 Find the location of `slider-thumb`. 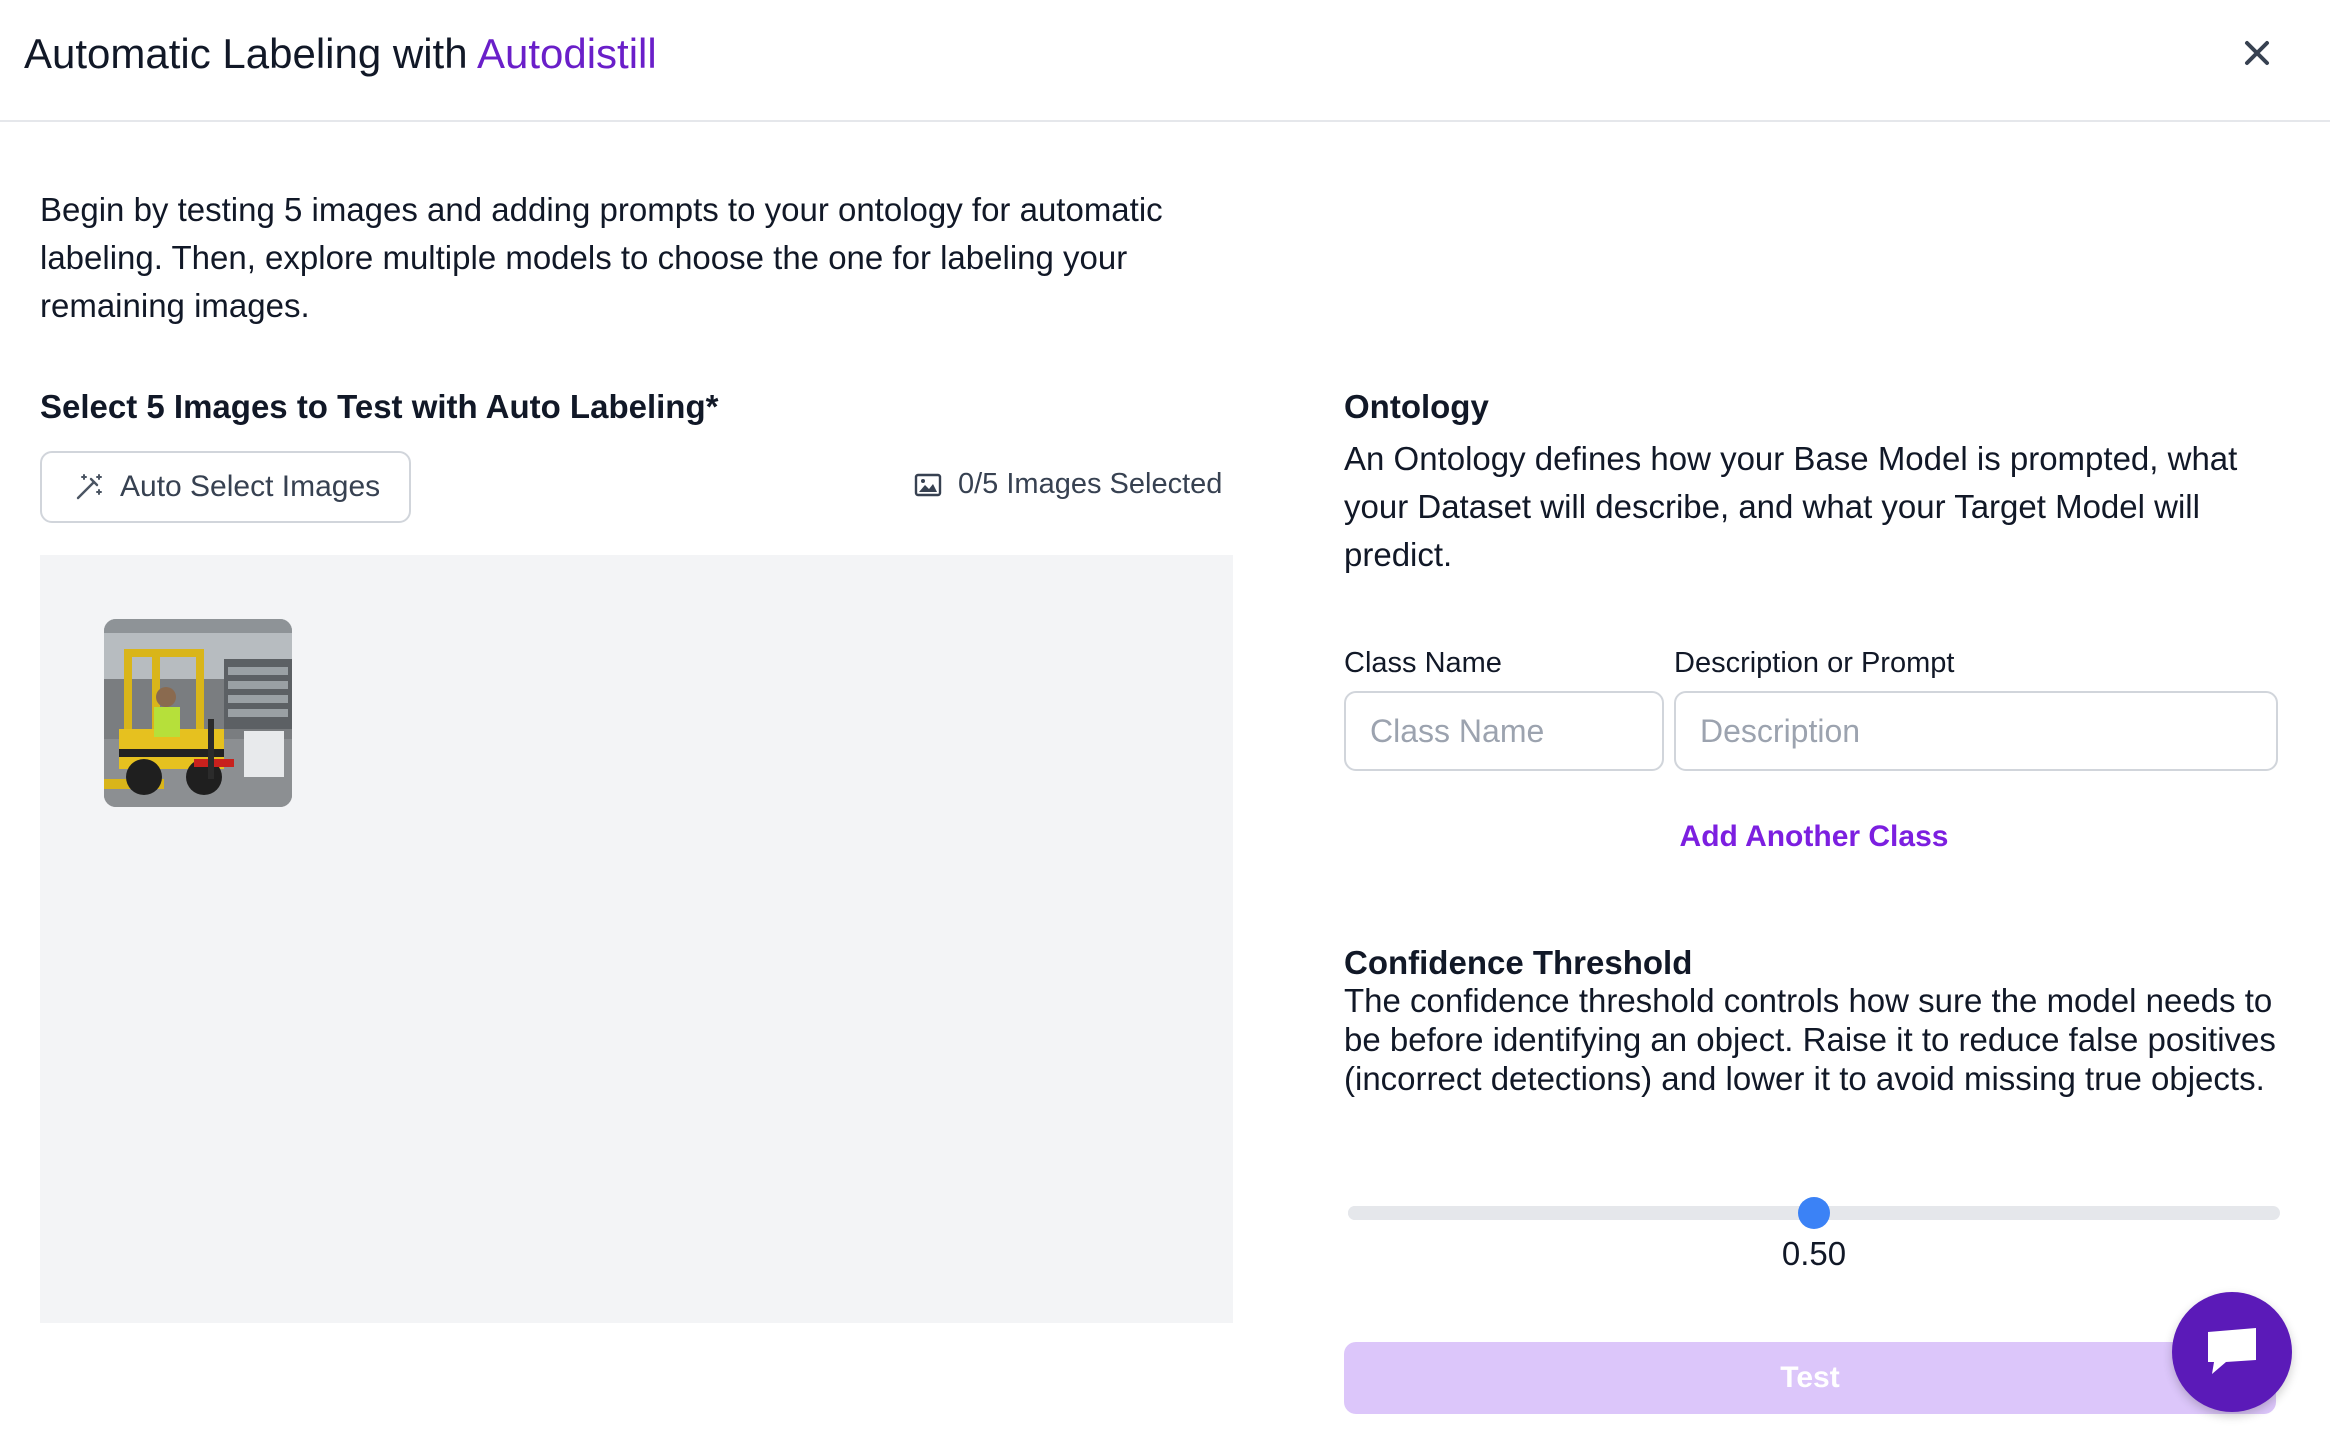

slider-thumb is located at coordinates (1814, 1213).